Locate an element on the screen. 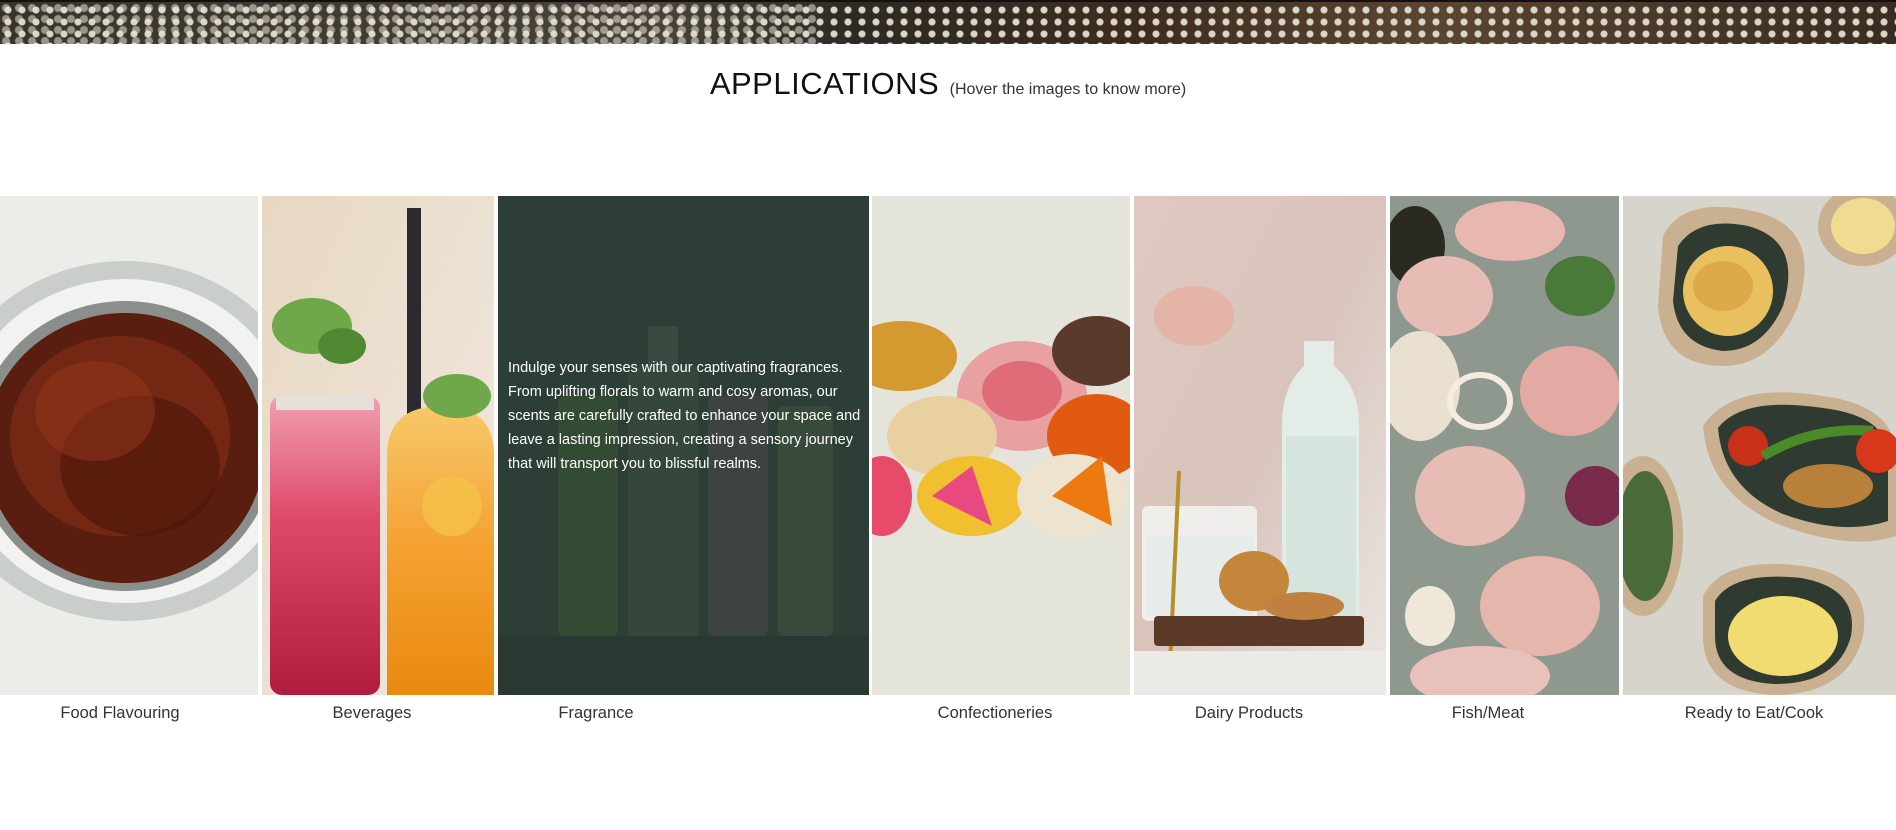 The image size is (1896, 830). food-flavouring-image is located at coordinates (129, 445).